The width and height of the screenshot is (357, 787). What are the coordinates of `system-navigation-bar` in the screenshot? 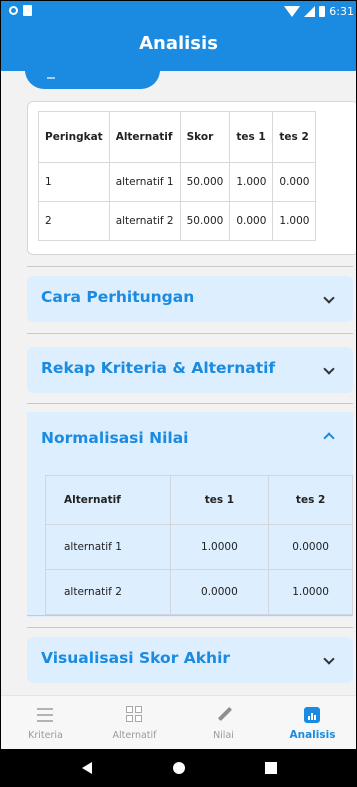 It's located at (178, 767).